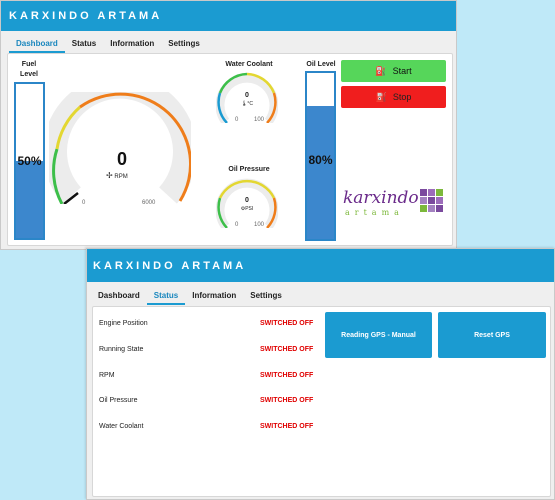 This screenshot has height=500, width=555. What do you see at coordinates (121, 349) in the screenshot?
I see `status-label-running-state: Running State` at bounding box center [121, 349].